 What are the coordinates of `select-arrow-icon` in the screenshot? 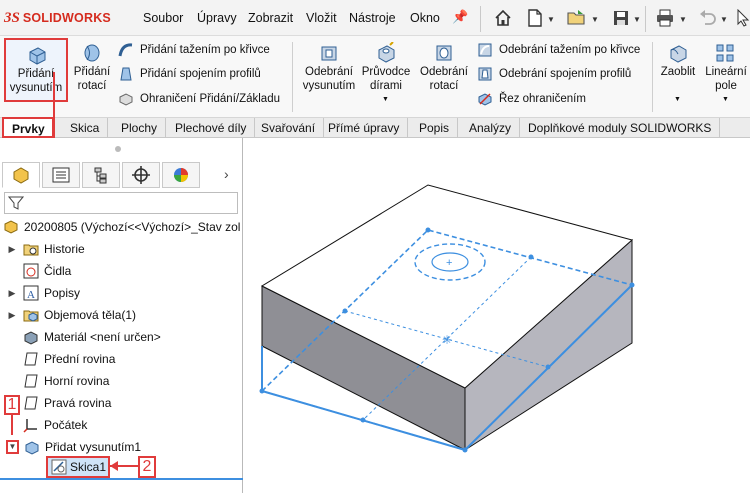 It's located at (741, 18).